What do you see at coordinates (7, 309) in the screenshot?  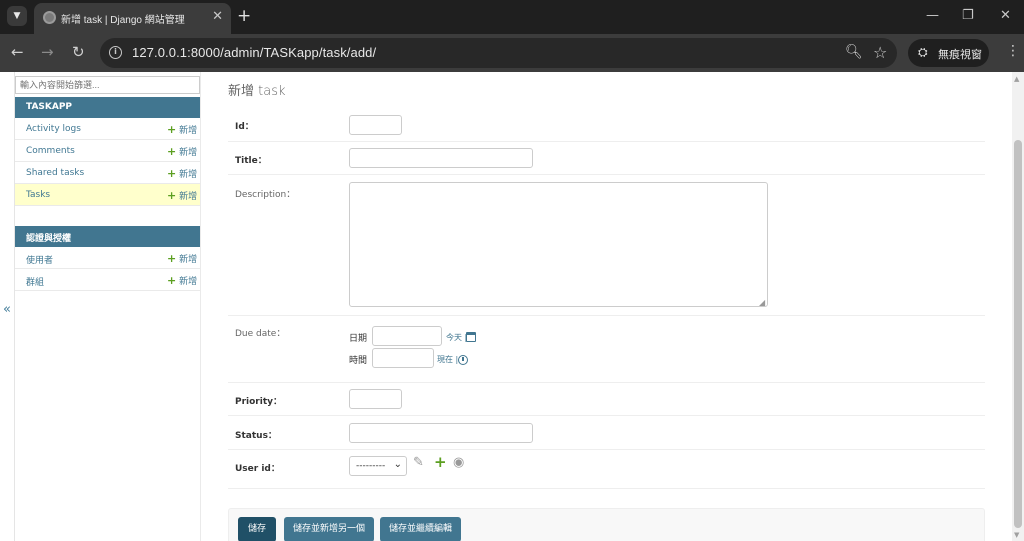 I see `toggle-nav-sidebar-icon: «` at bounding box center [7, 309].